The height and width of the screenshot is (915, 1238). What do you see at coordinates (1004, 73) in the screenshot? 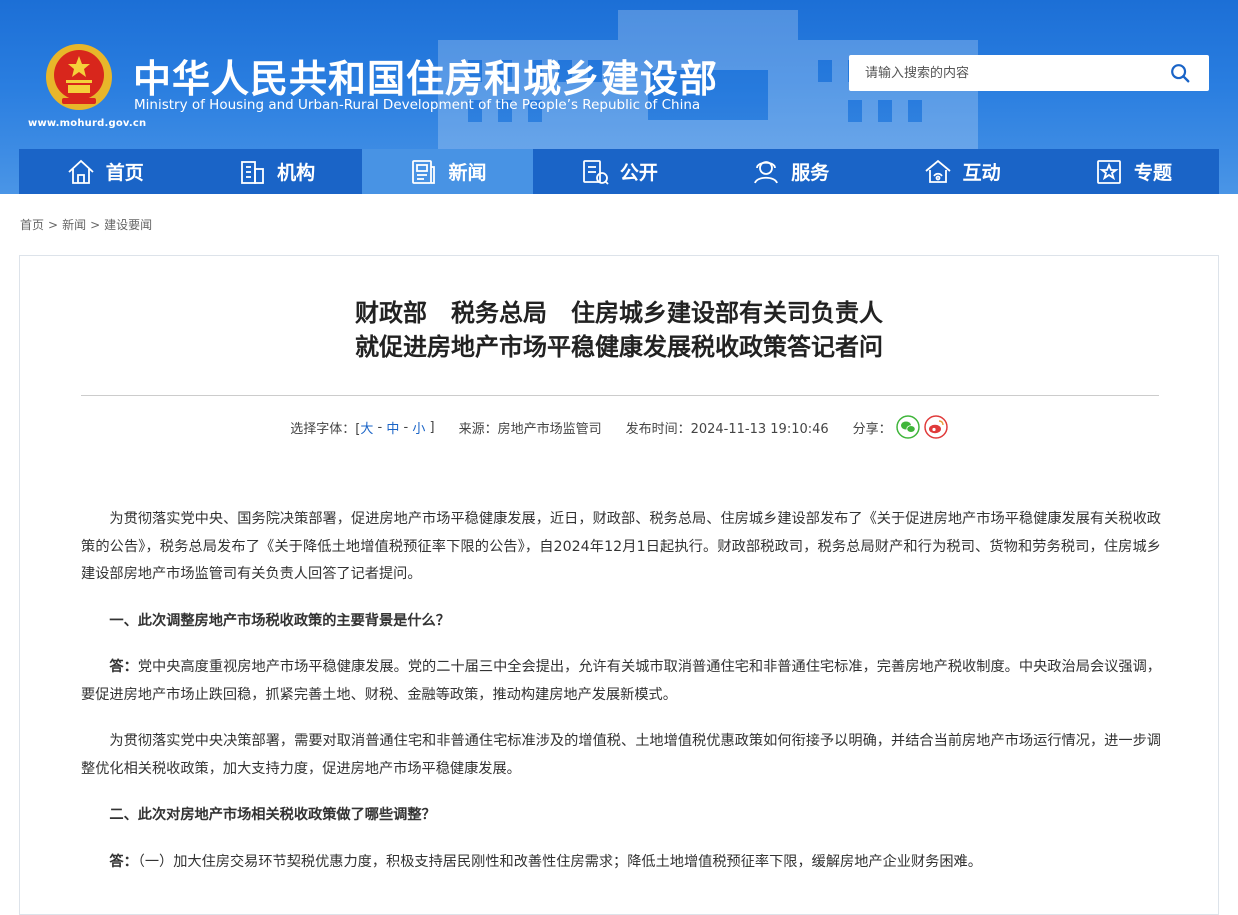
I see `search-input` at bounding box center [1004, 73].